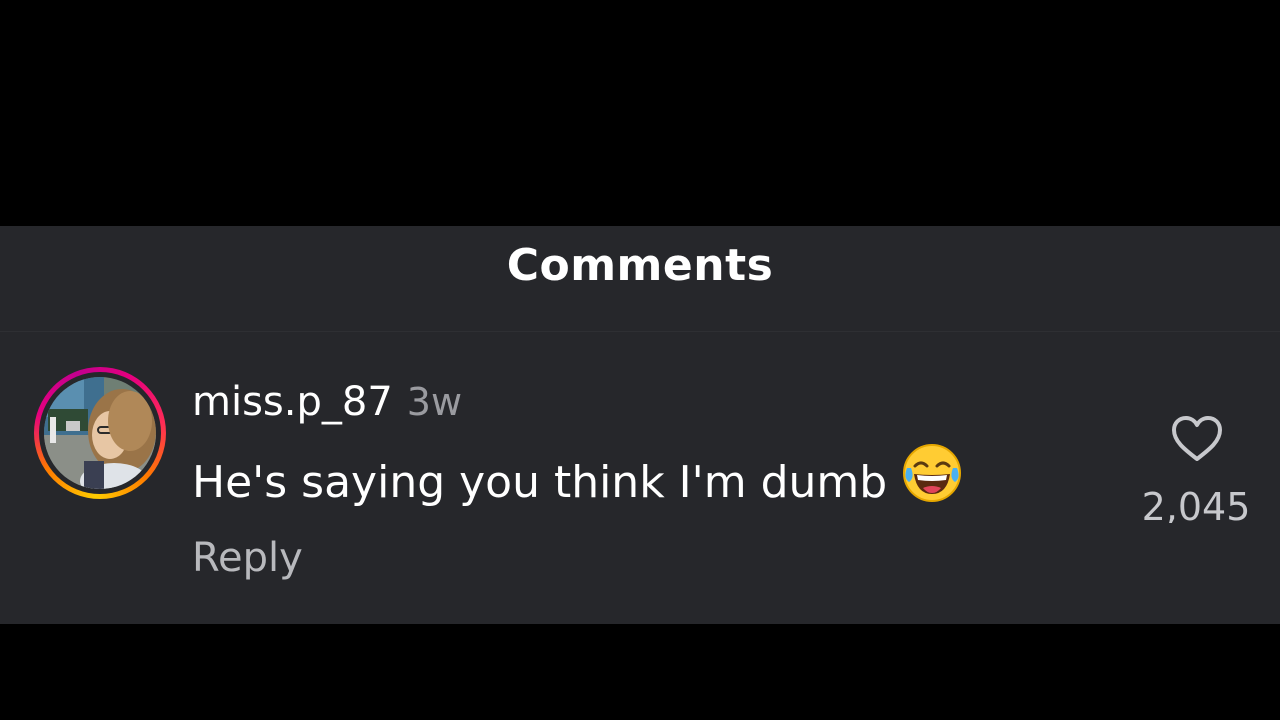 This screenshot has height=720, width=1280. What do you see at coordinates (1196, 504) in the screenshot?
I see `like-count: 2,045` at bounding box center [1196, 504].